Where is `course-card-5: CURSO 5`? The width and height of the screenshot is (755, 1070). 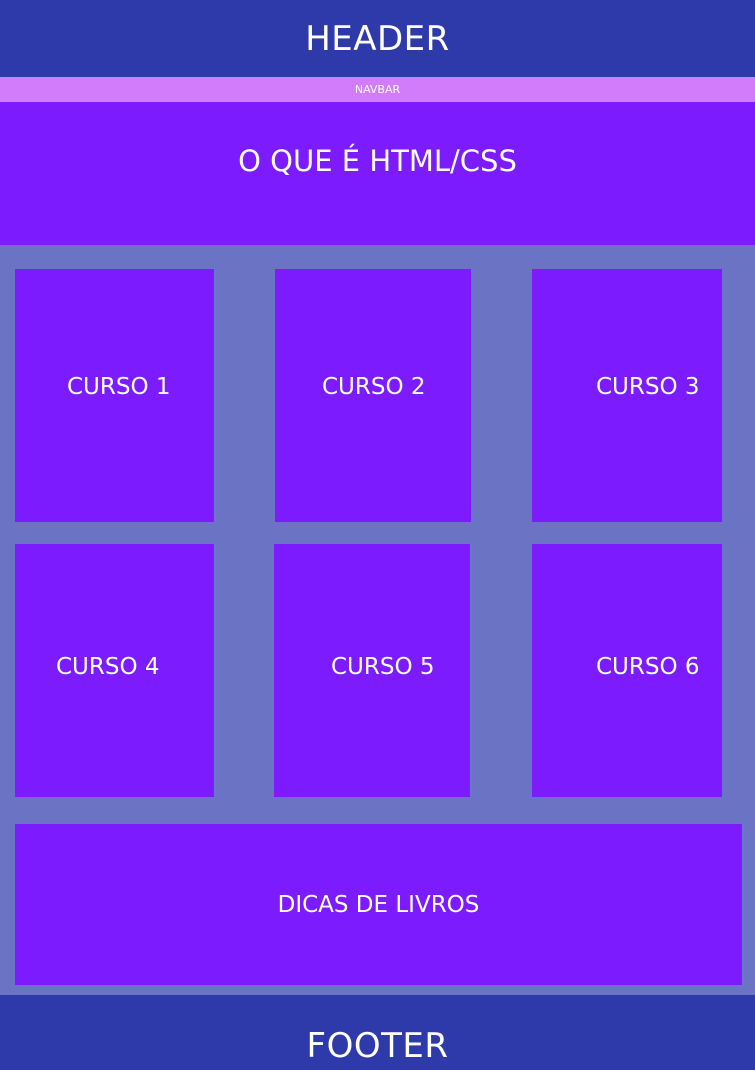
course-card-5: CURSO 5 is located at coordinates (372, 670).